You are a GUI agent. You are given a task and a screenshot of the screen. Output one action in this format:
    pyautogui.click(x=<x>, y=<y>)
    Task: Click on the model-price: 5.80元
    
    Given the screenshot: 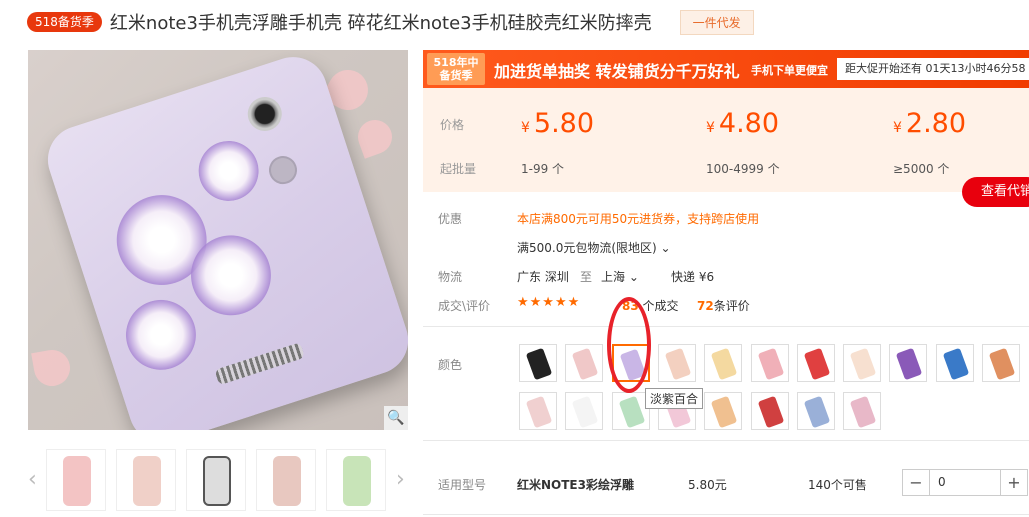 What is the action you would take?
    pyautogui.click(x=707, y=485)
    